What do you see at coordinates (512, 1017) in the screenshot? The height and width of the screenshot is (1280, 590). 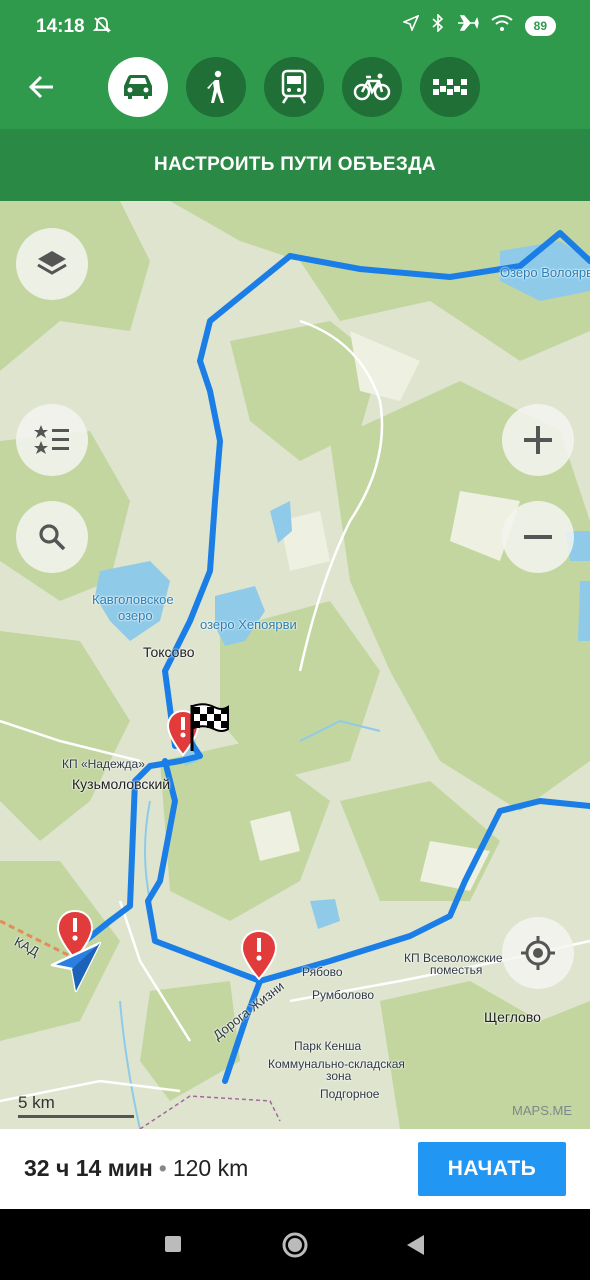 I see `map-label-shcheglovo: Щеглово` at bounding box center [512, 1017].